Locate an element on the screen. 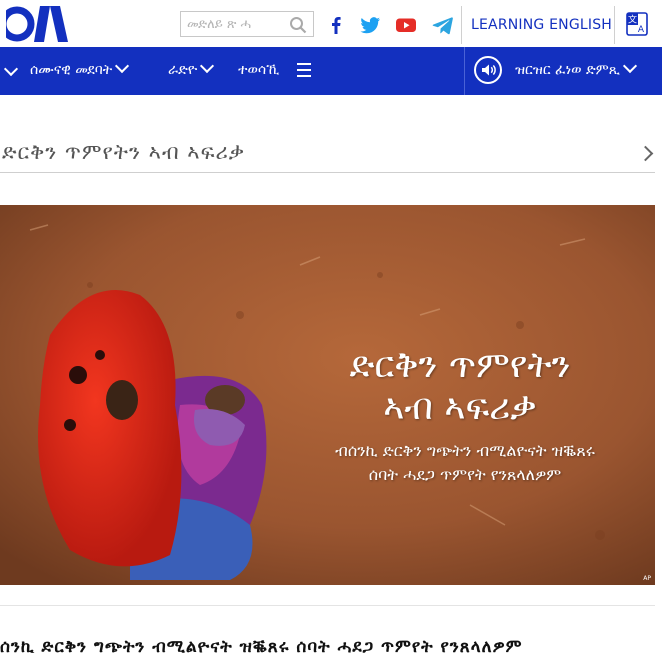  top-bar: LEARNING ENGLISH 文 A is located at coordinates (331, 23).